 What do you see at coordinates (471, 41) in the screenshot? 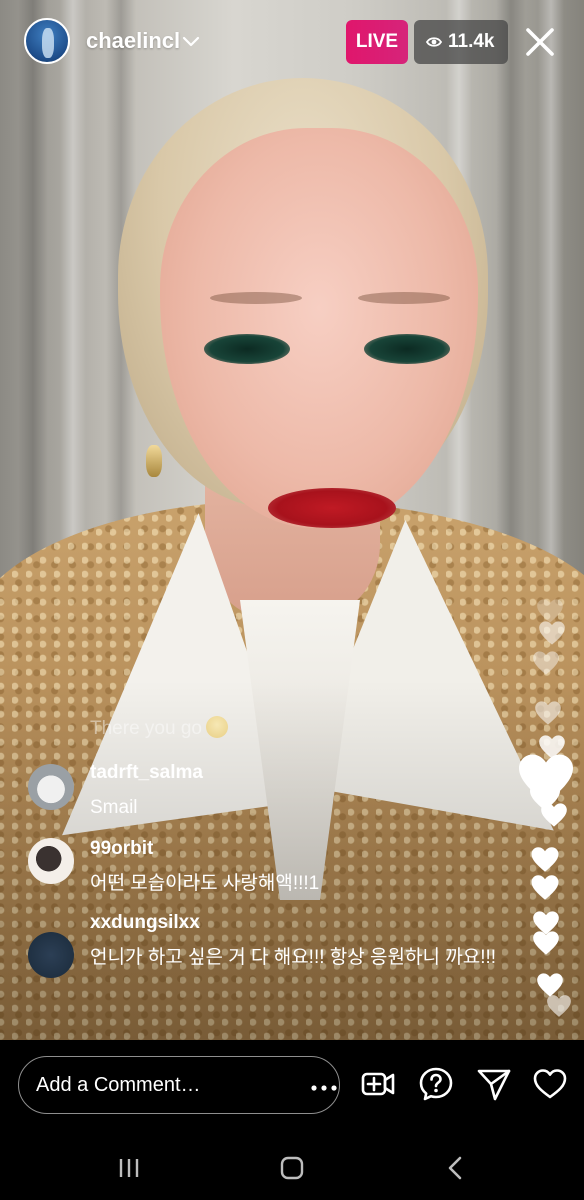
I see `viewer-count: 11.4k` at bounding box center [471, 41].